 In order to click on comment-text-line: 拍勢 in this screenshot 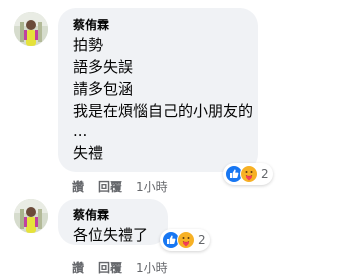, I will do `click(88, 45)`.